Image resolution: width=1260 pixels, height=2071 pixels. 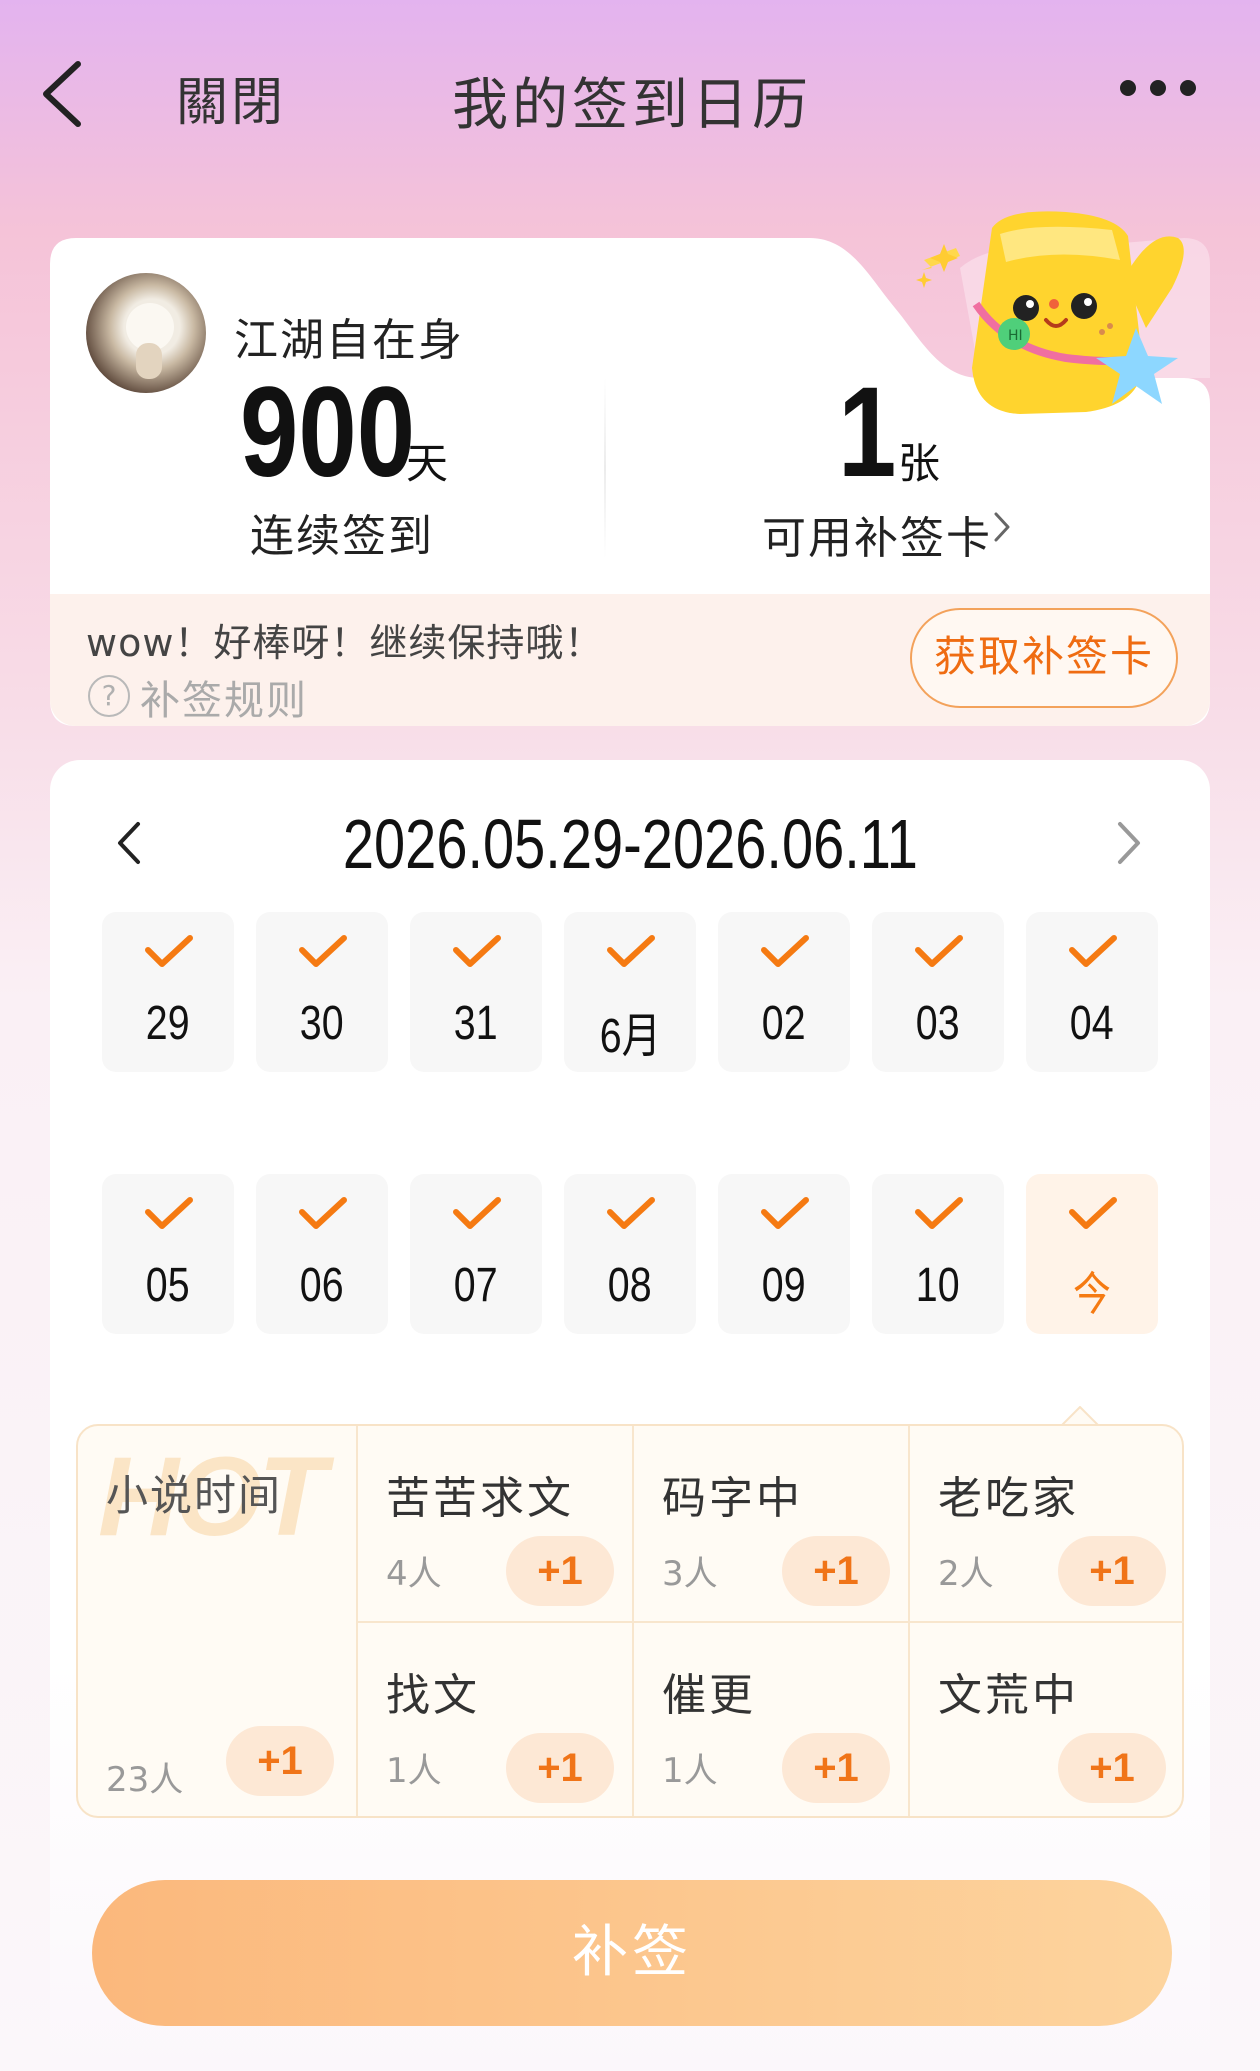 What do you see at coordinates (476, 1285) in the screenshot?
I see `day-label: 07` at bounding box center [476, 1285].